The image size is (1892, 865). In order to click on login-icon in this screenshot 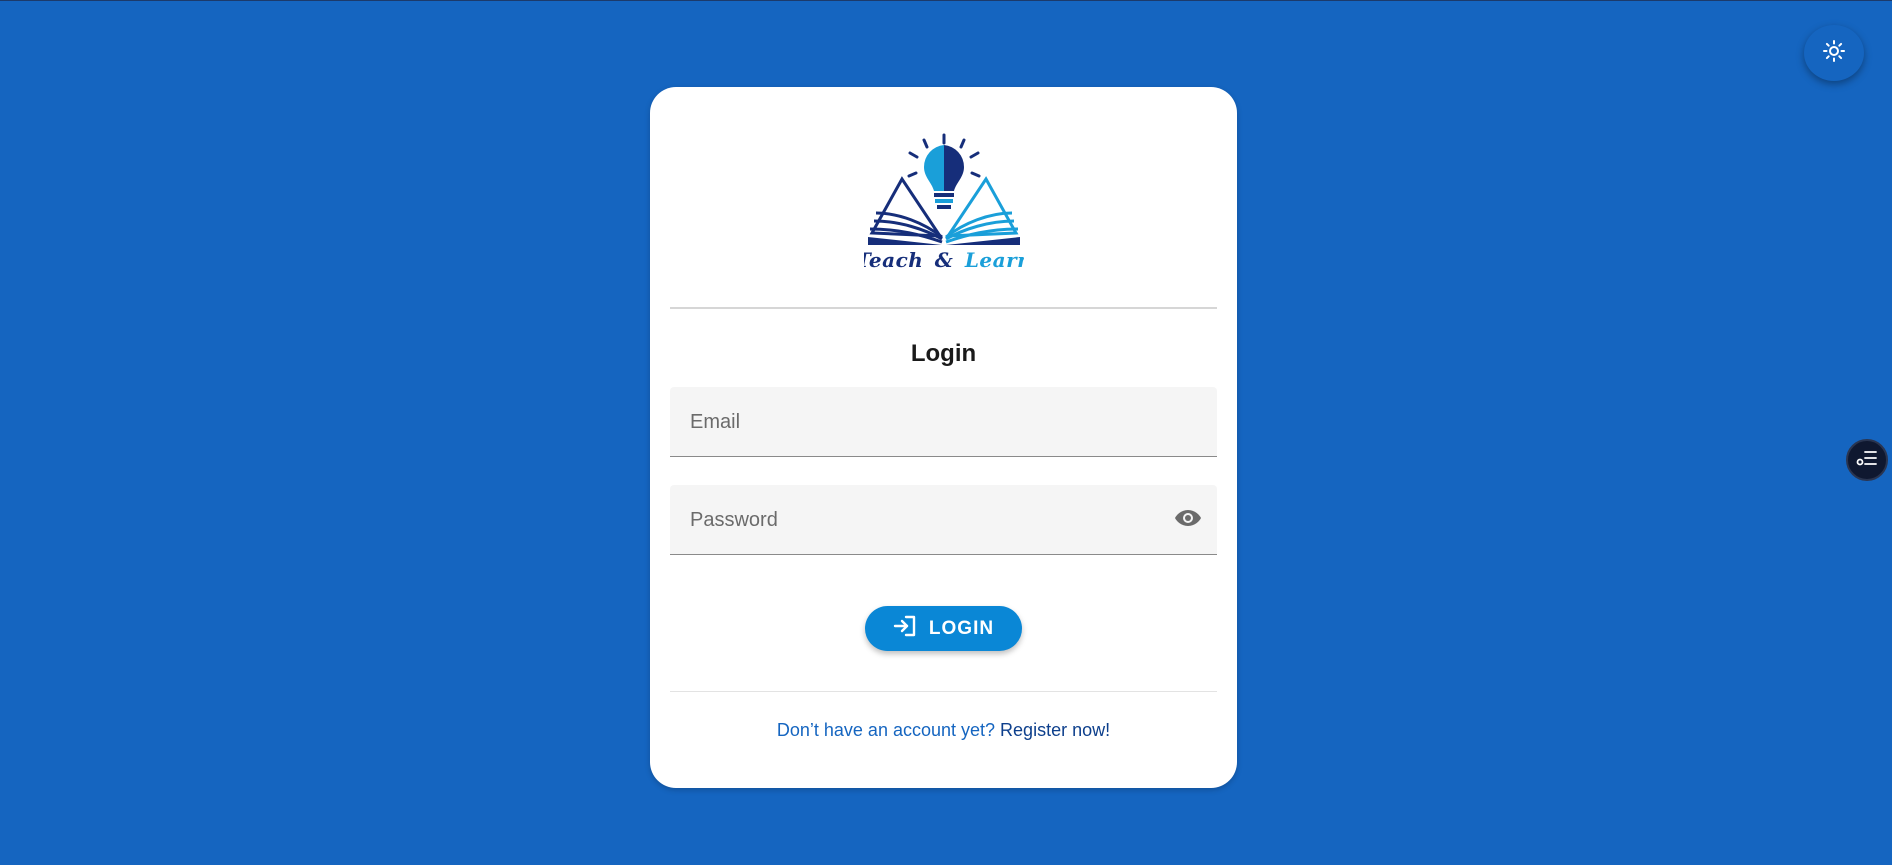, I will do `click(905, 628)`.